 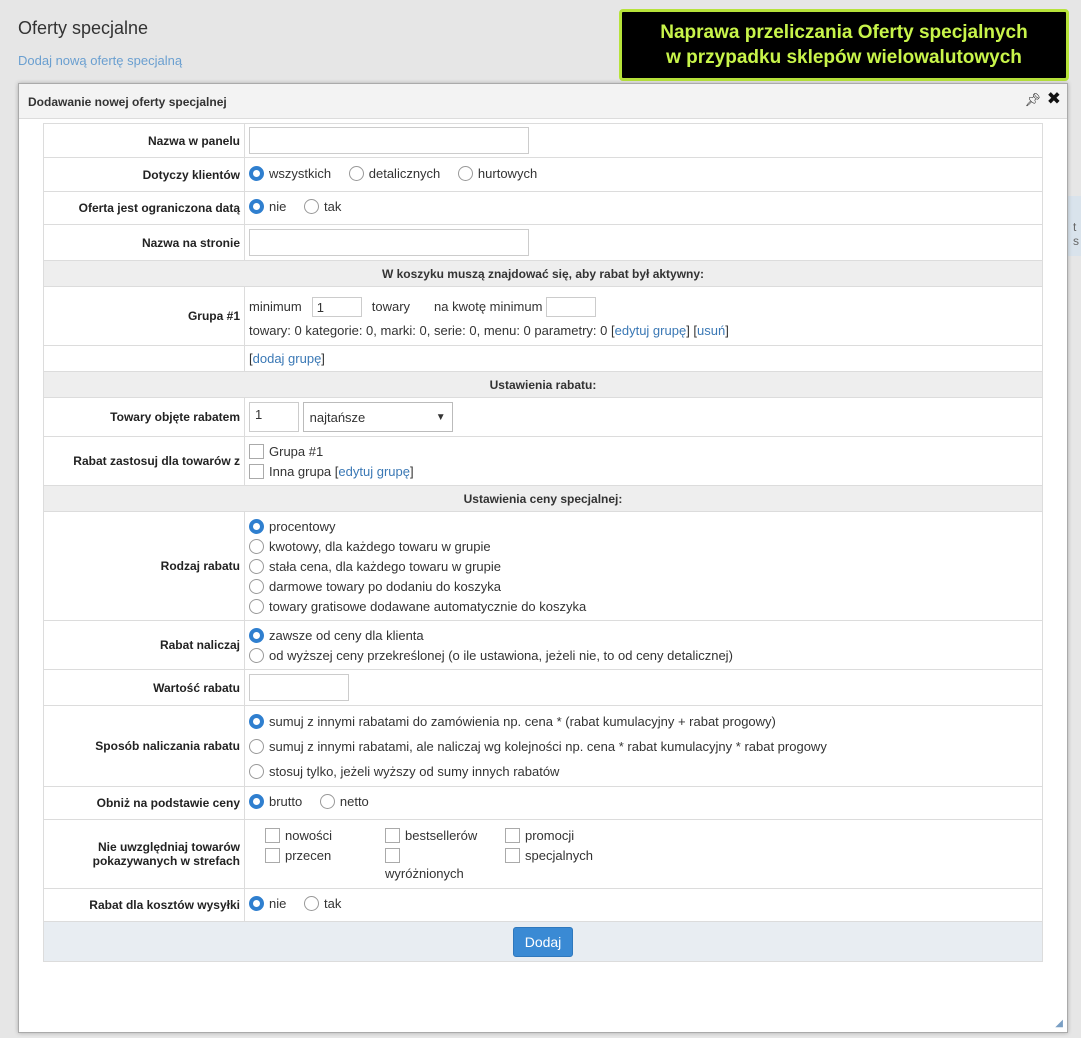 What do you see at coordinates (144, 316) in the screenshot?
I see `label-group-1: Grupa #1` at bounding box center [144, 316].